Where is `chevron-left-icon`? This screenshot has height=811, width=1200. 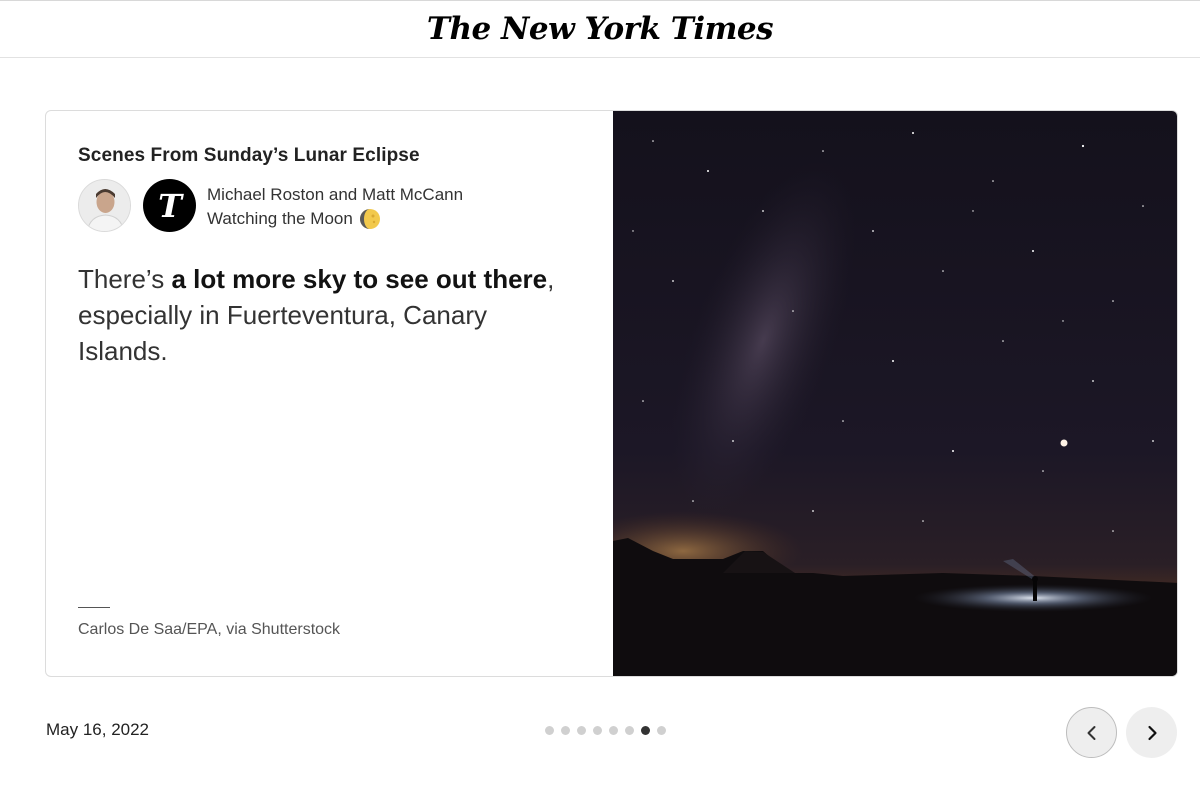 chevron-left-icon is located at coordinates (1091, 732).